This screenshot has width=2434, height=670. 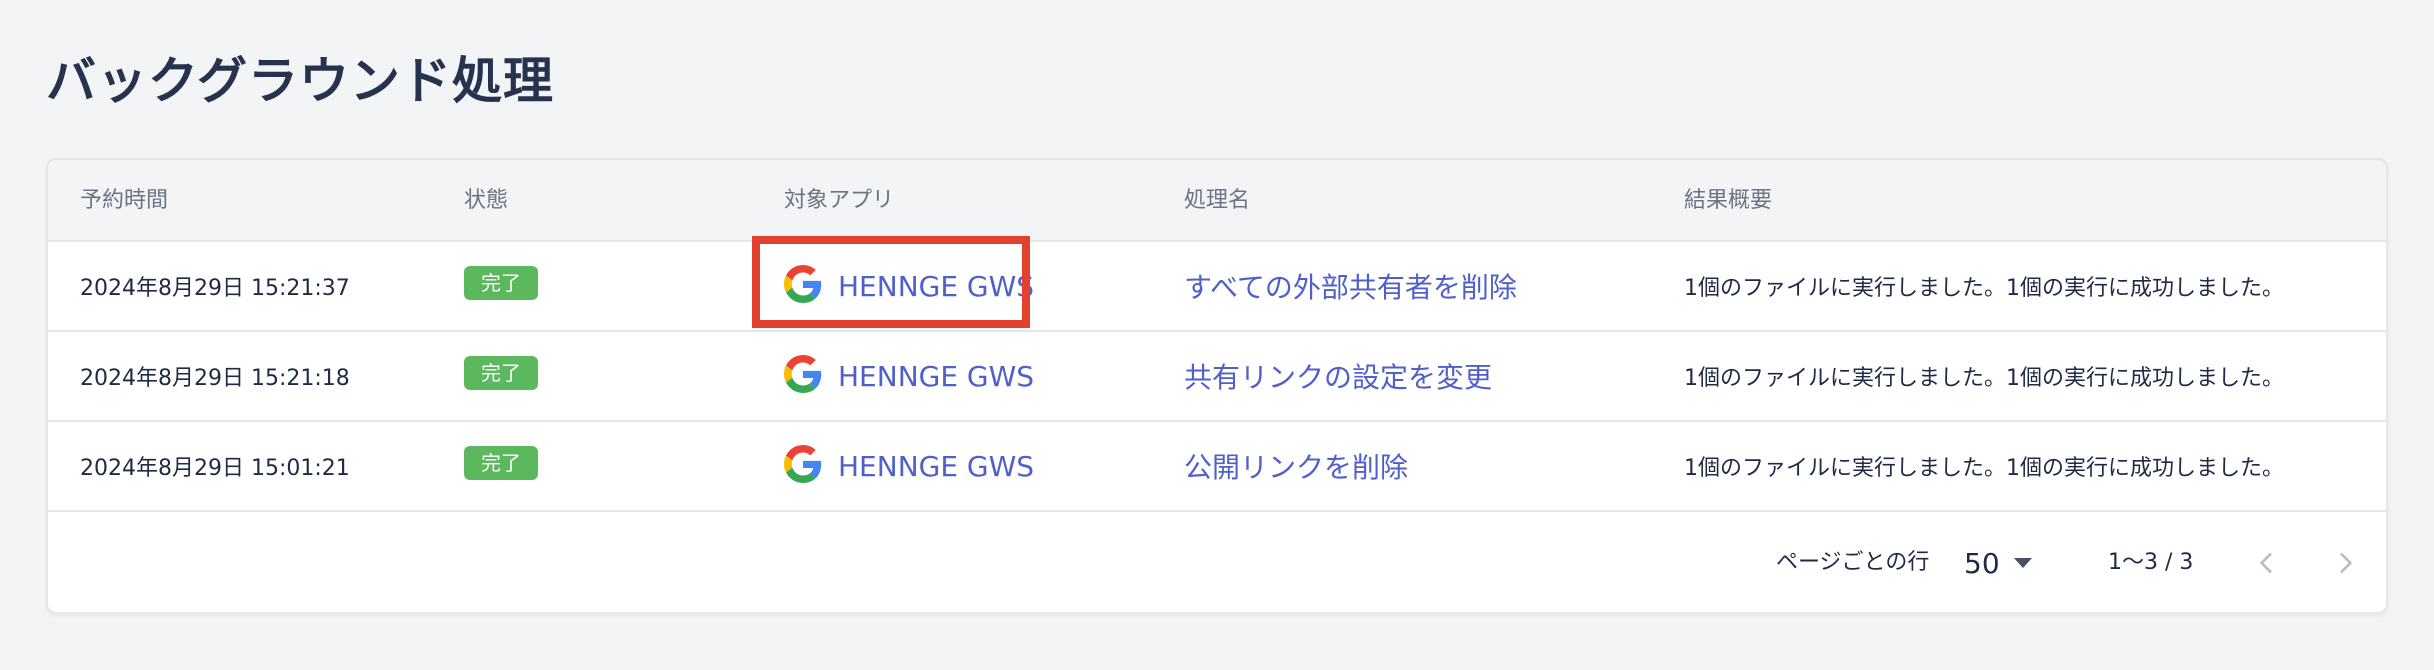 What do you see at coordinates (1982, 563) in the screenshot?
I see `rows-per-page-value: 50` at bounding box center [1982, 563].